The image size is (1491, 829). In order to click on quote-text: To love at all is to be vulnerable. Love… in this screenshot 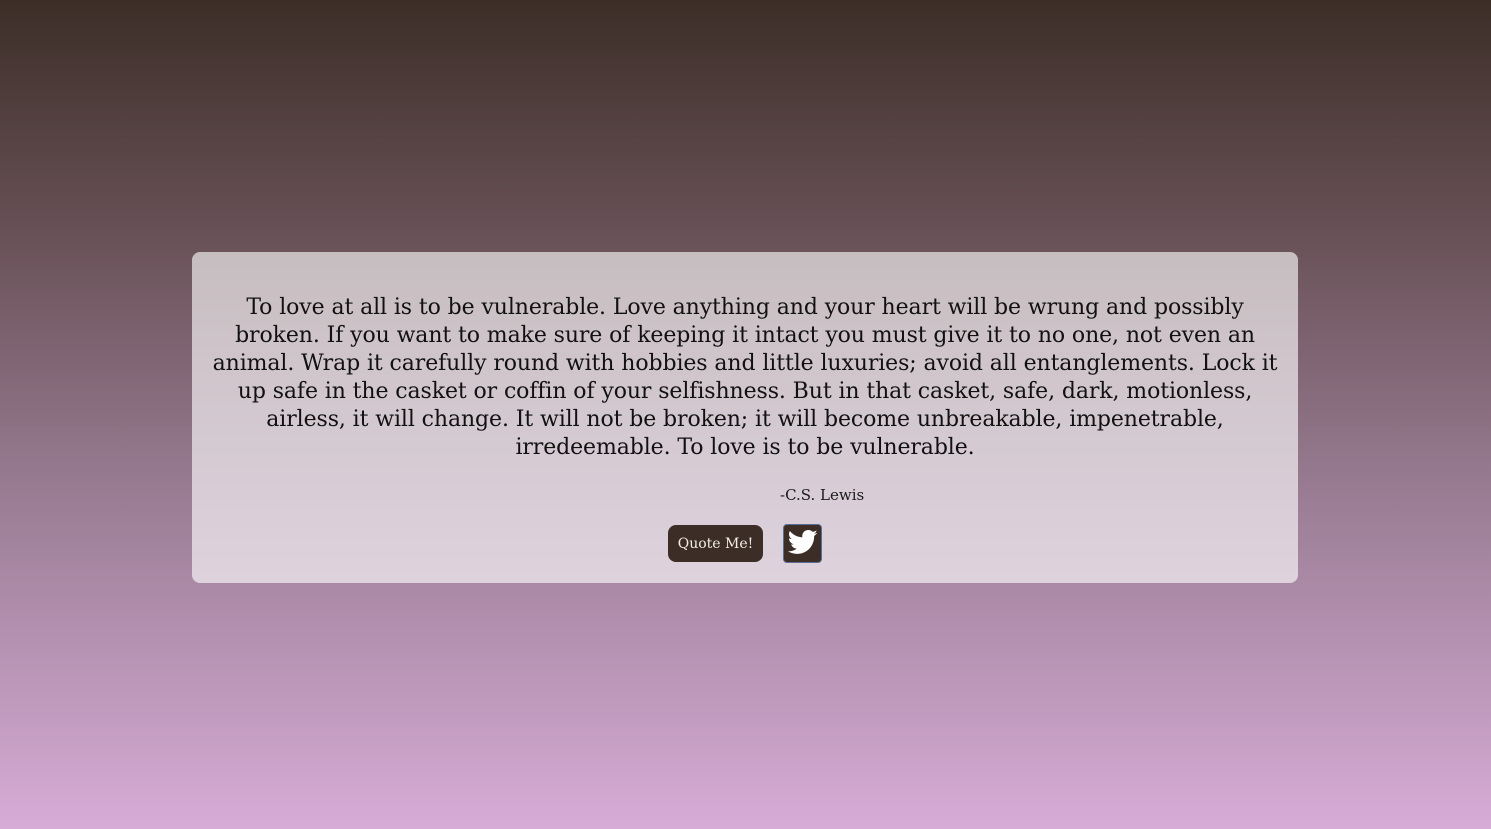, I will do `click(745, 377)`.